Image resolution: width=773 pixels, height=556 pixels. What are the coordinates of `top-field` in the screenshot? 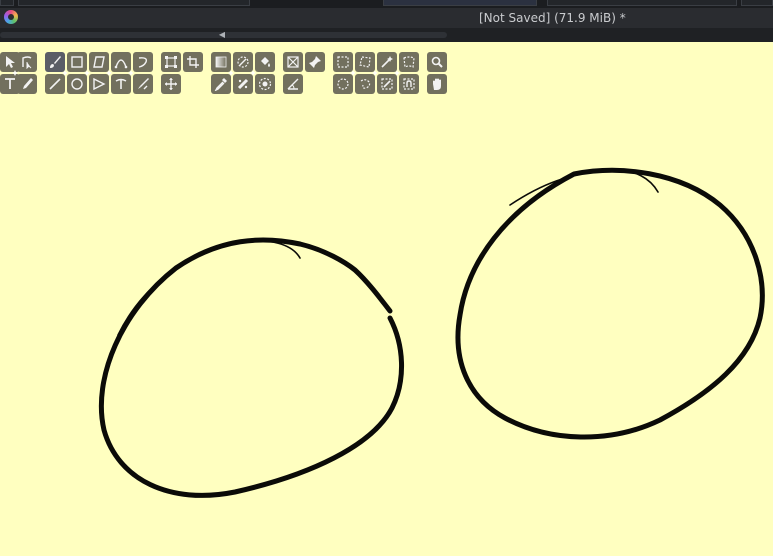 It's located at (134, 3).